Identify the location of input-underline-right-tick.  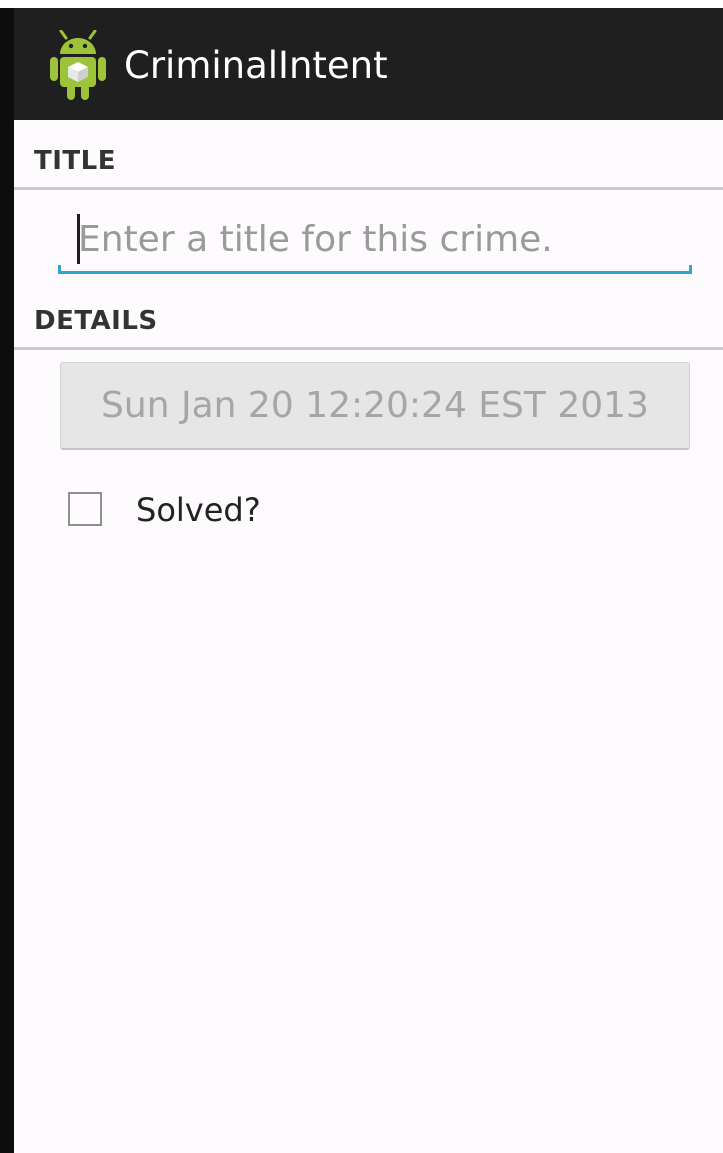
(690, 269).